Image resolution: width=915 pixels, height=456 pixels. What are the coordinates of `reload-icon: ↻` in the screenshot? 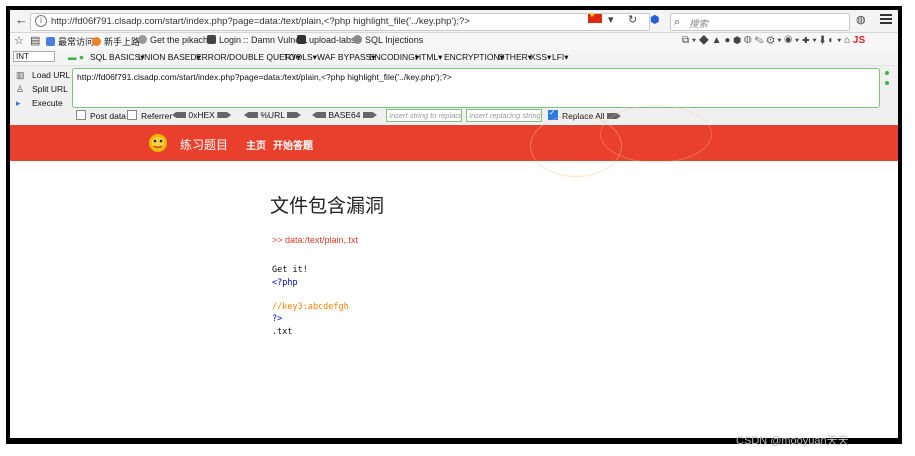 It's located at (632, 20).